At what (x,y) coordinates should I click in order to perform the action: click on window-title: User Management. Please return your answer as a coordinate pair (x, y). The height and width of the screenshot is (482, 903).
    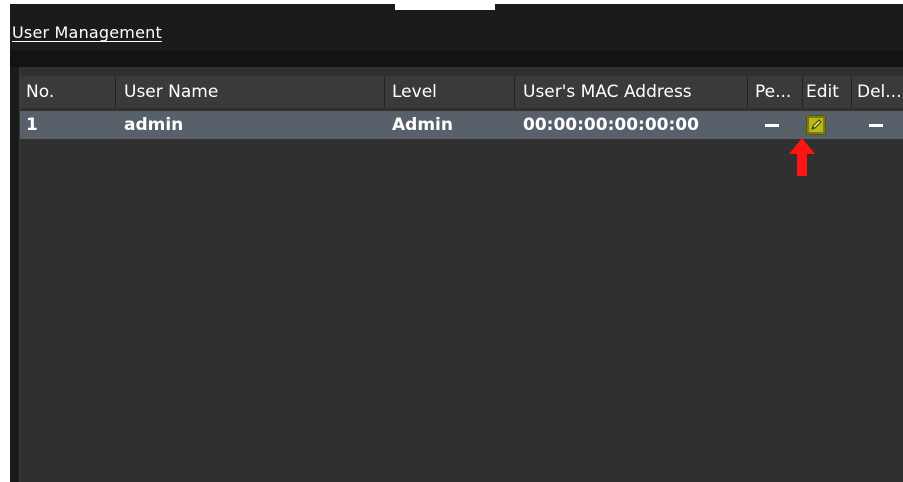
    Looking at the image, I should click on (87, 32).